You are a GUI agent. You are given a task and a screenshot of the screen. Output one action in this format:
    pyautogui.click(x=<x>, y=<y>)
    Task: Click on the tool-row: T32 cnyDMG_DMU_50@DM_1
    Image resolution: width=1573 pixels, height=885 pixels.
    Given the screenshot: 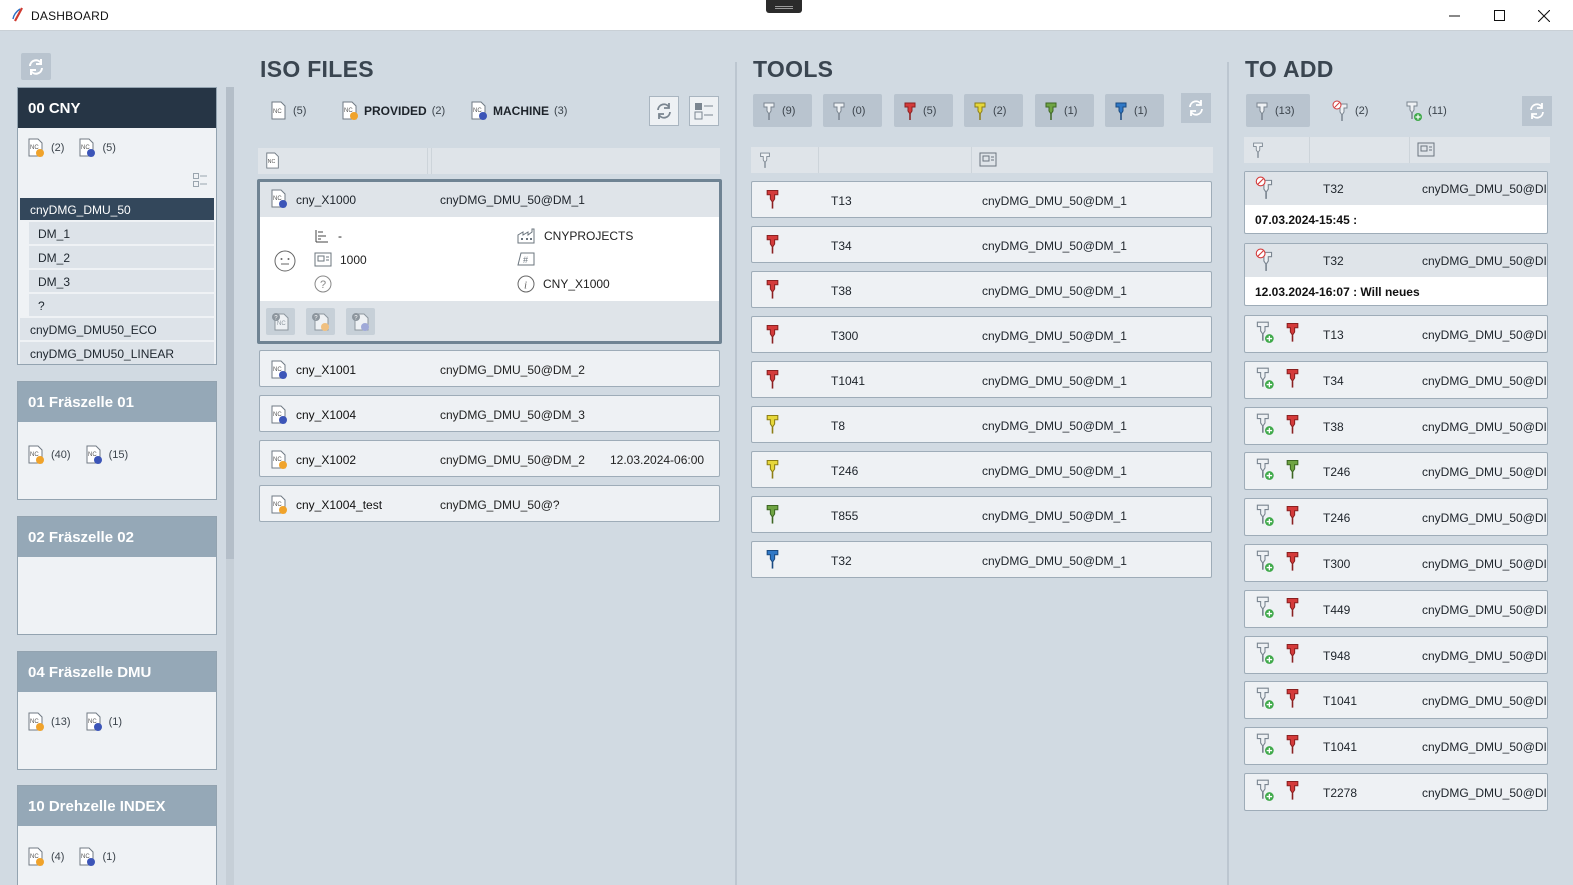 What is the action you would take?
    pyautogui.click(x=981, y=559)
    